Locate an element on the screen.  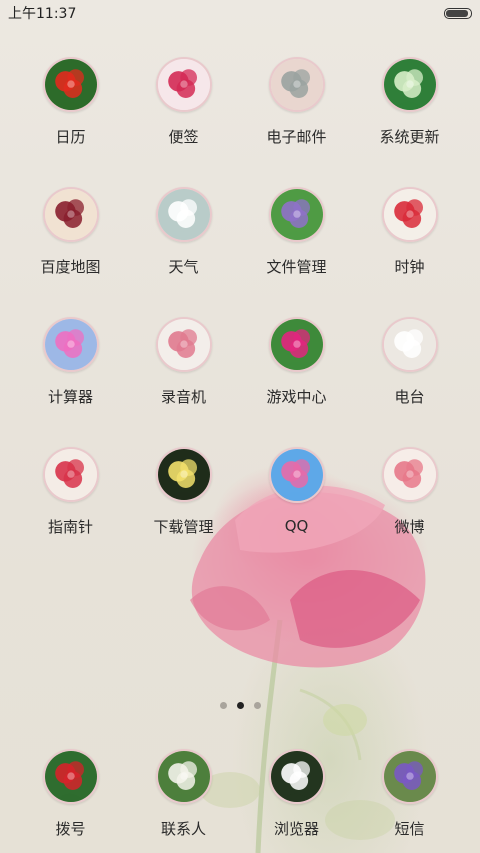
app-label: 时钟 is located at coordinates (409, 267).